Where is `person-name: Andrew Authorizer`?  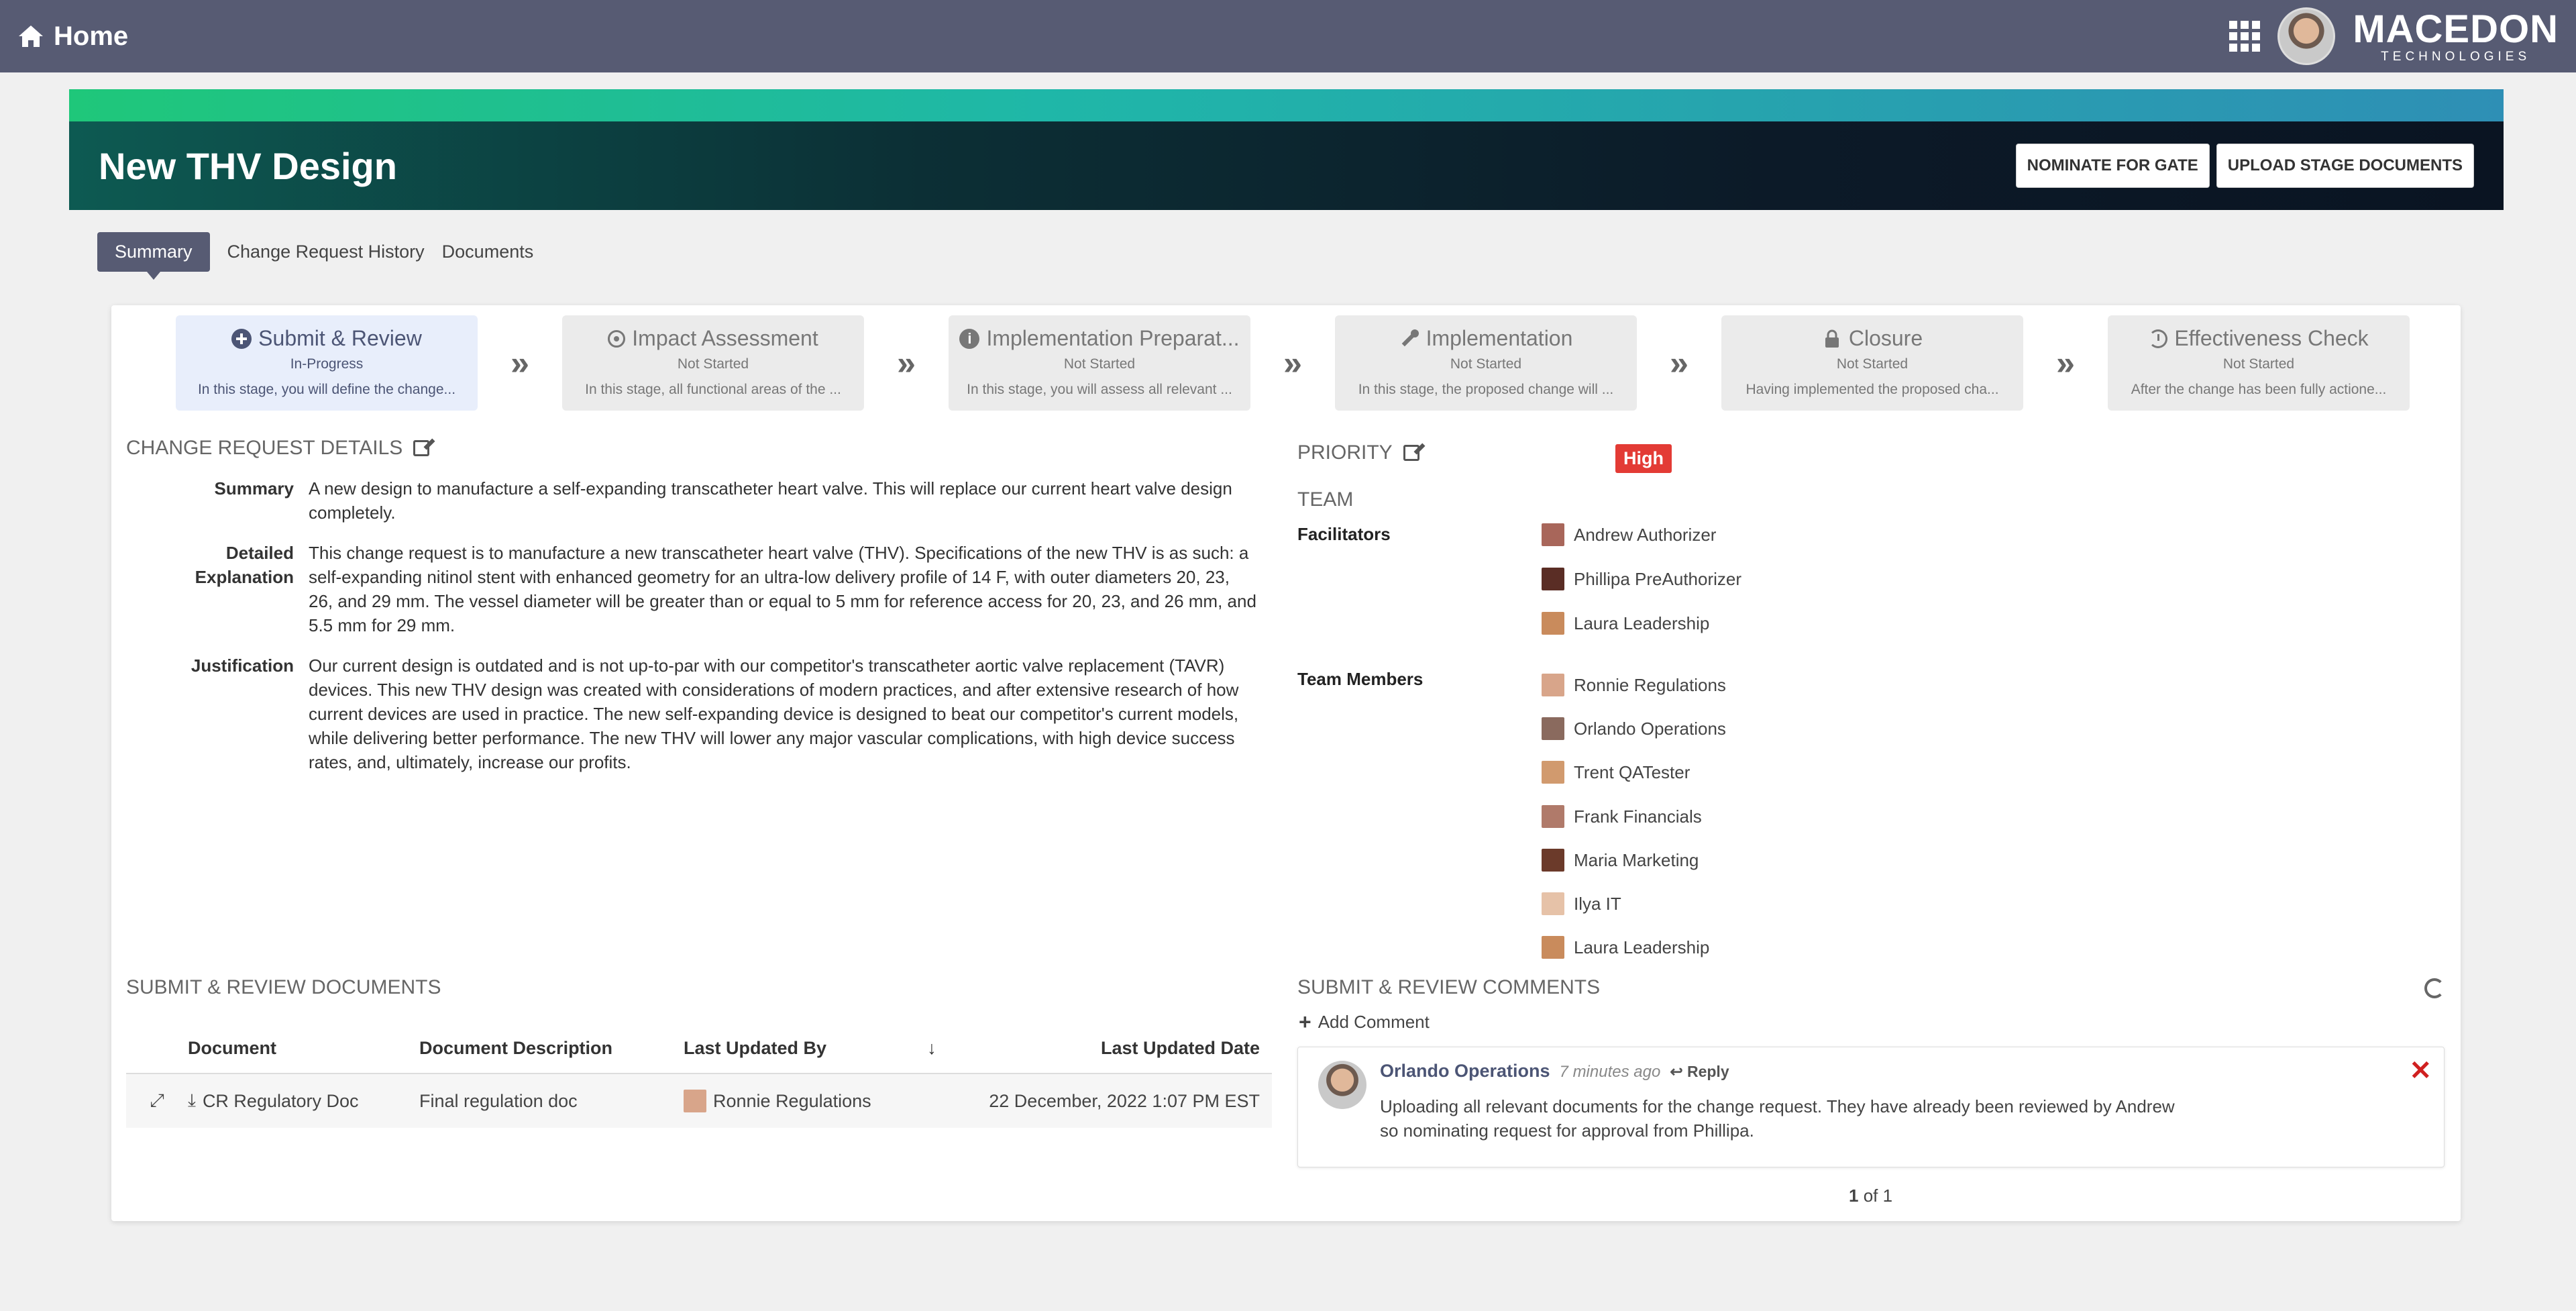
person-name: Andrew Authorizer is located at coordinates (1645, 535).